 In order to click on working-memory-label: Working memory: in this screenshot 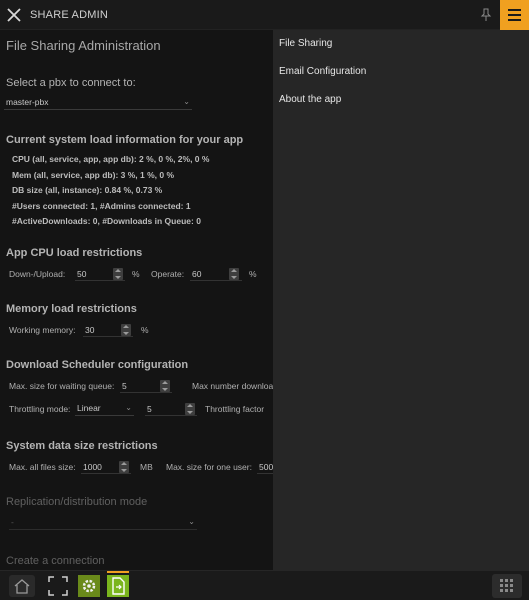, I will do `click(42, 330)`.